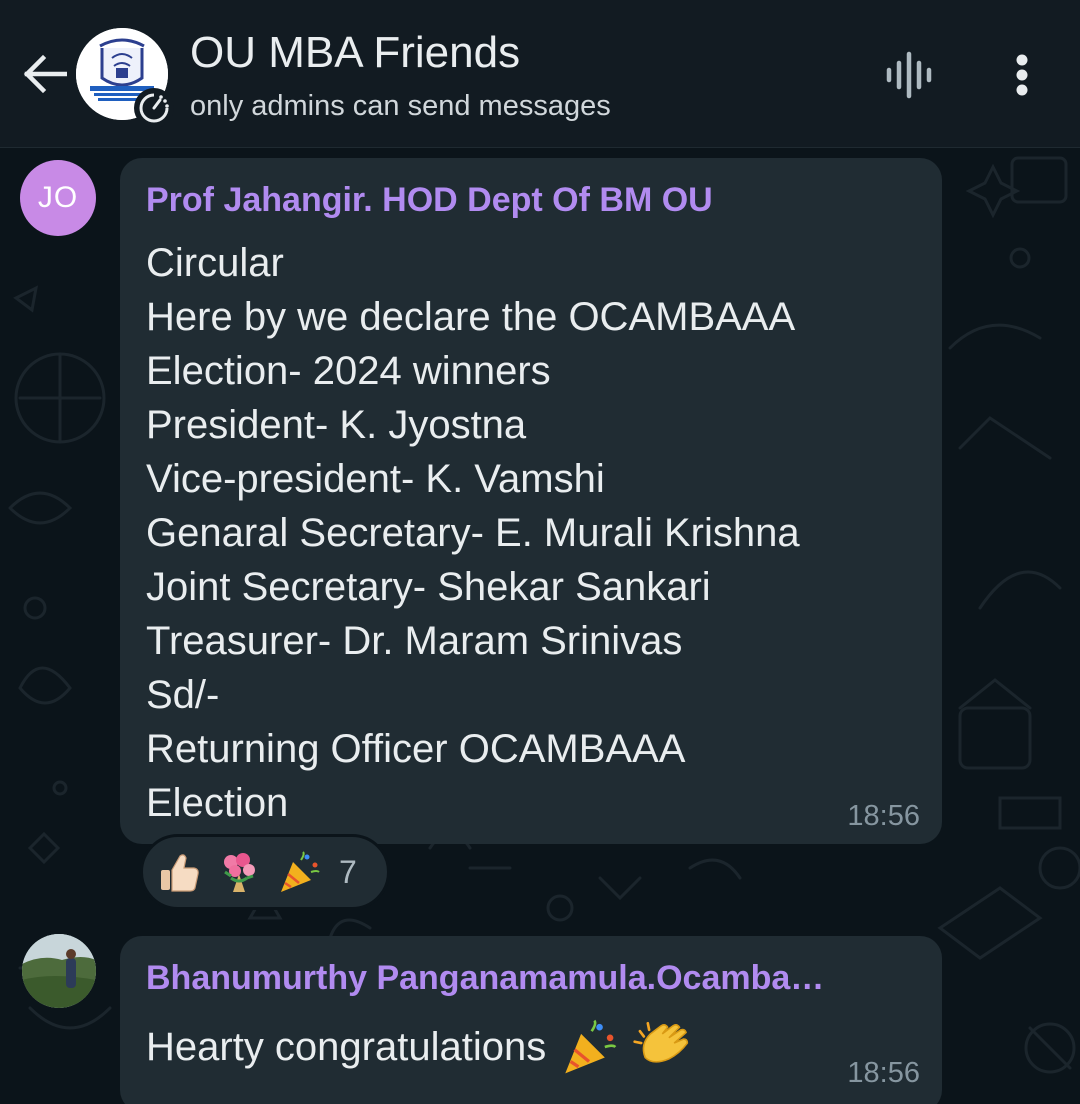 This screenshot has height=1104, width=1080. I want to click on voice-chat-icon, so click(909, 75).